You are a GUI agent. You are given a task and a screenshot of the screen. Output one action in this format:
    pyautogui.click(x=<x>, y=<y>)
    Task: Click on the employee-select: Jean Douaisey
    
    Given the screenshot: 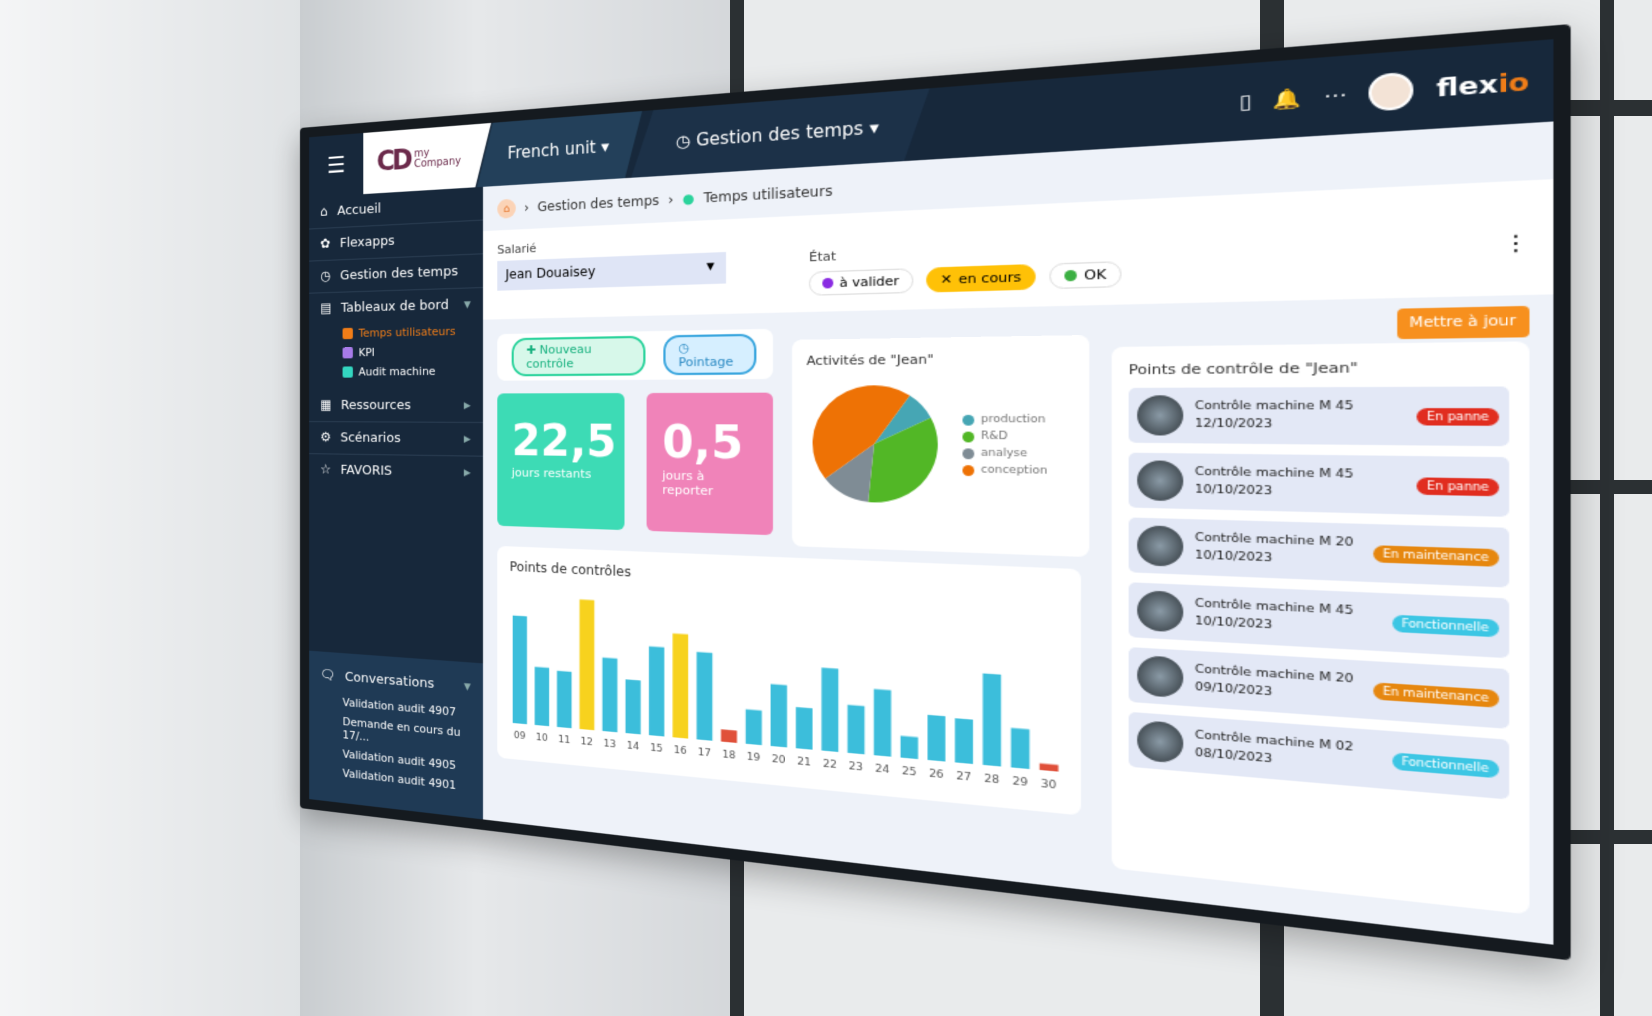 What is the action you would take?
    pyautogui.click(x=612, y=271)
    